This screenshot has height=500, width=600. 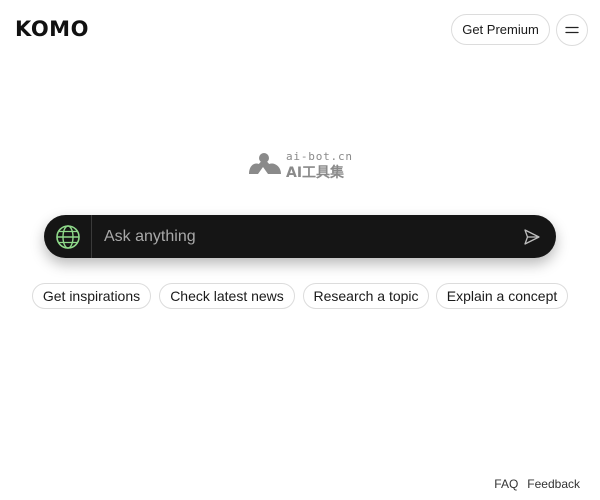 I want to click on send-icon, so click(x=532, y=236).